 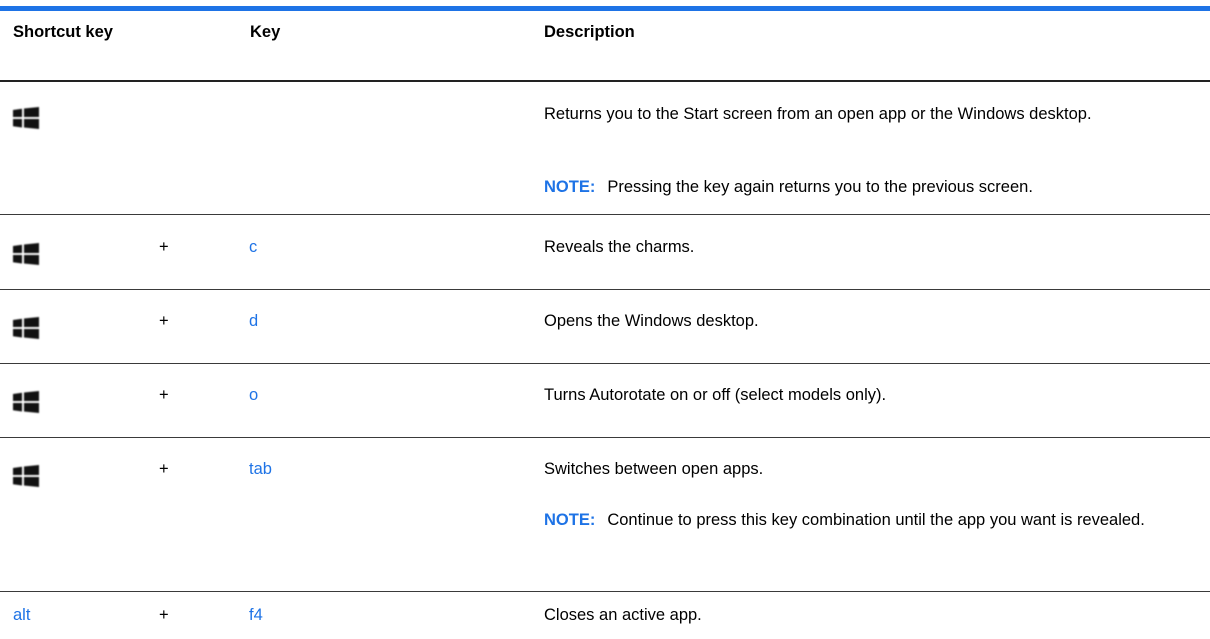 What do you see at coordinates (589, 32) in the screenshot?
I see `header-description: Description` at bounding box center [589, 32].